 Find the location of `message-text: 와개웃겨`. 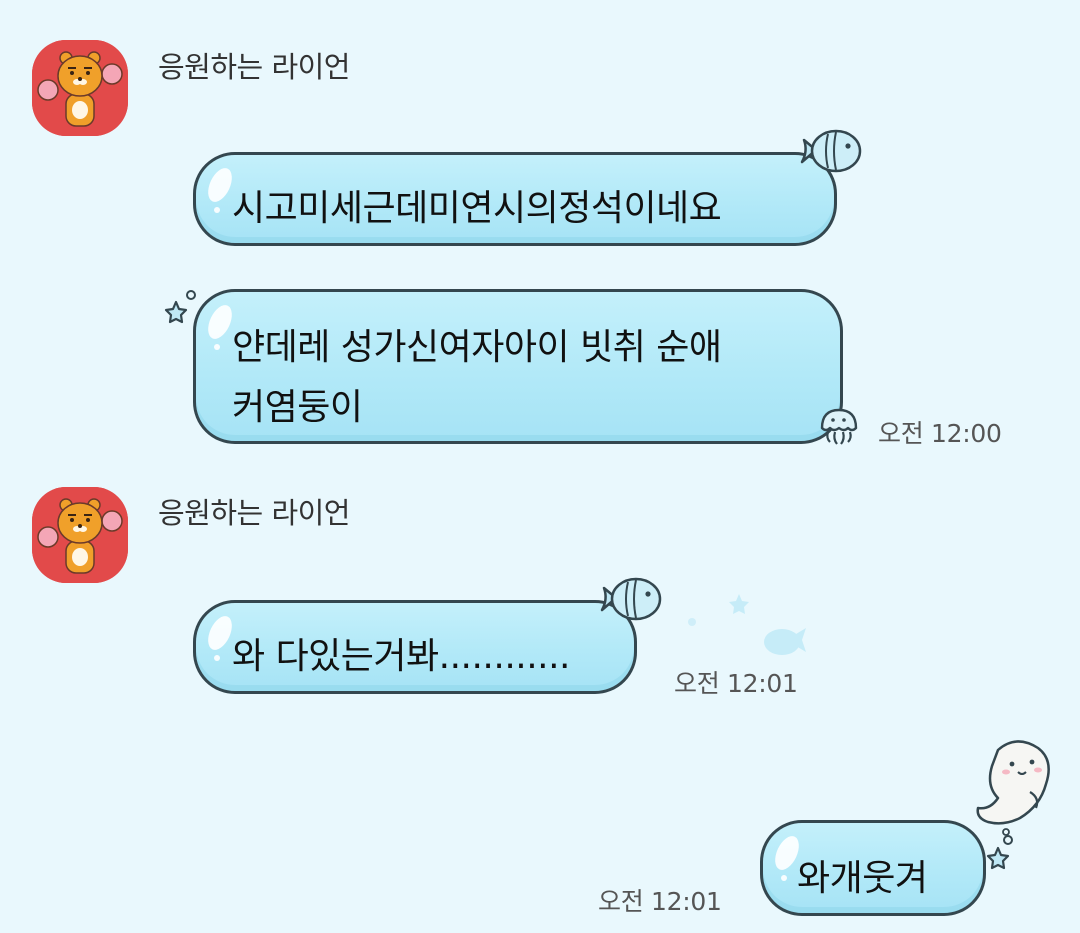

message-text: 와개웃겨 is located at coordinates (862, 878).